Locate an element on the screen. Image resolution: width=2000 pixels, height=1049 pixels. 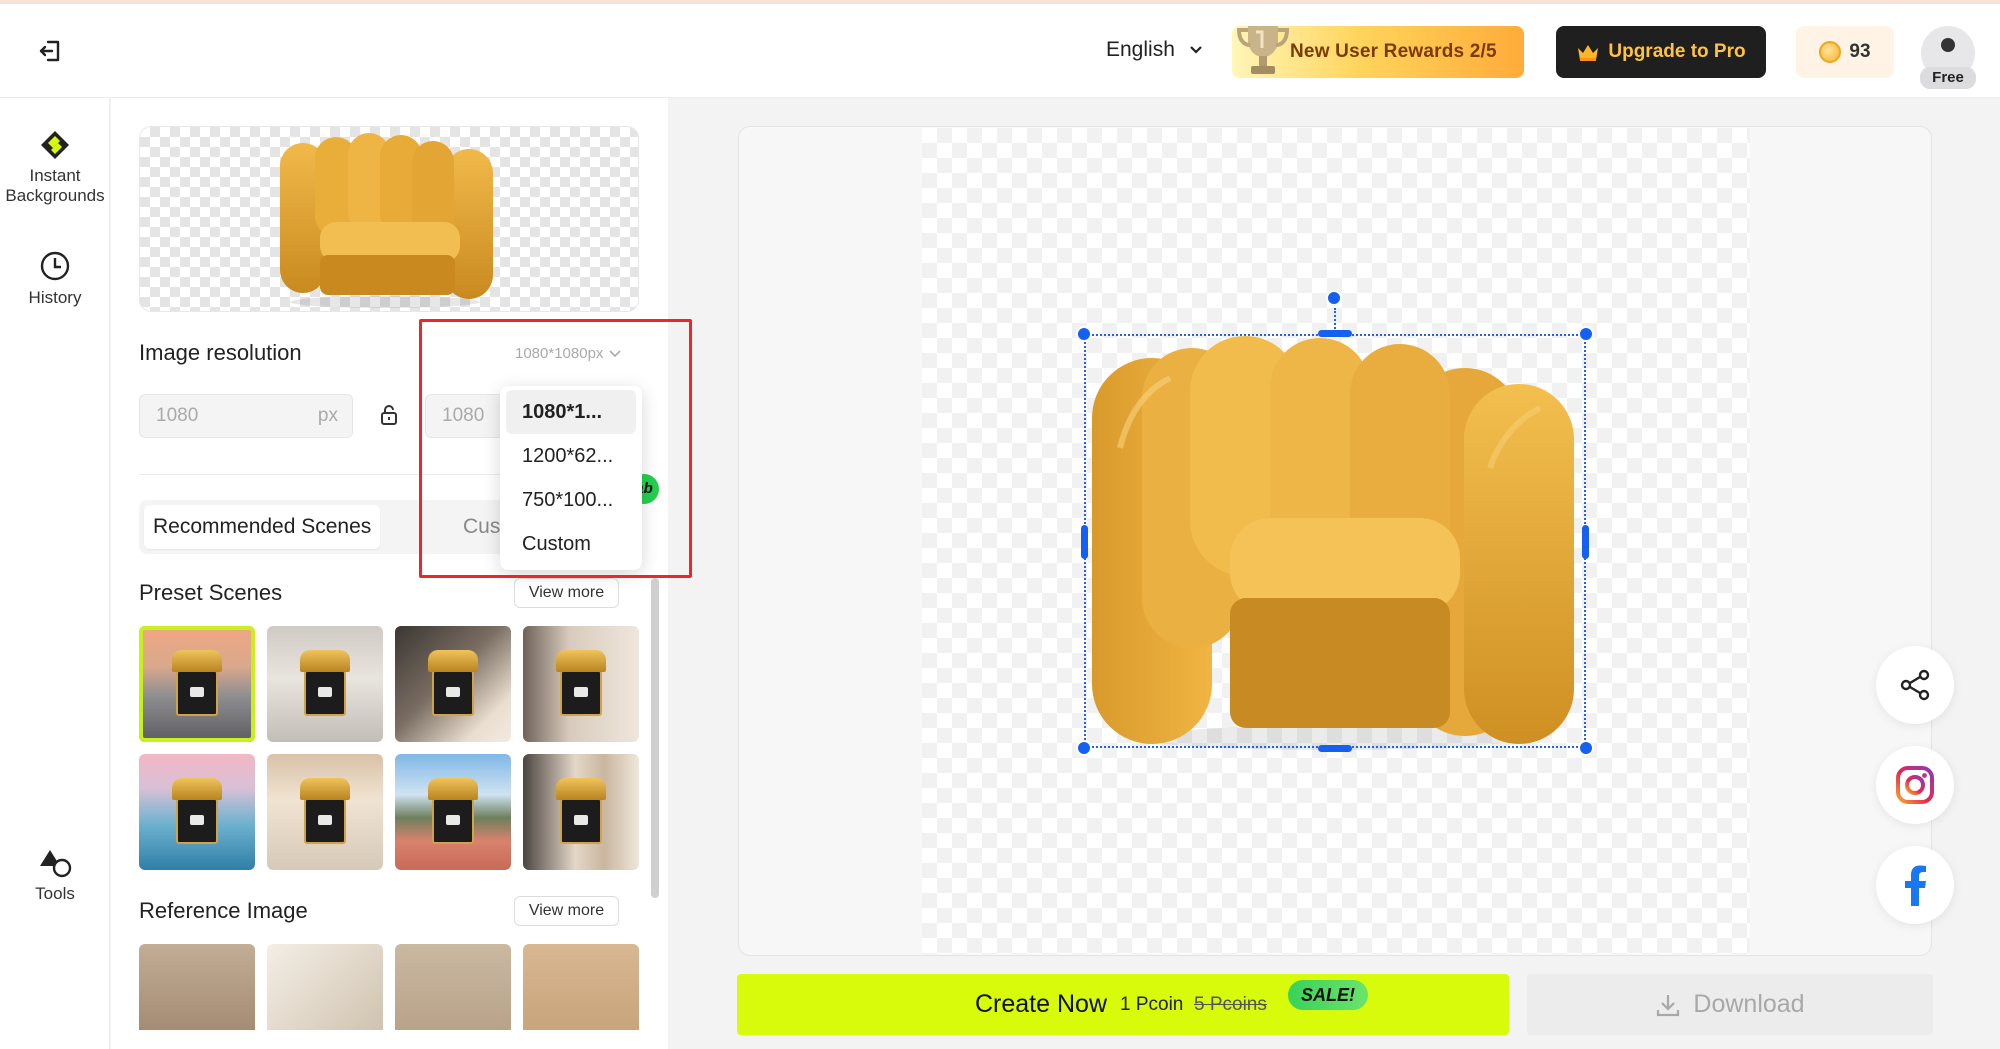
upgrade-label: Upgrade to Pro is located at coordinates (1677, 51).